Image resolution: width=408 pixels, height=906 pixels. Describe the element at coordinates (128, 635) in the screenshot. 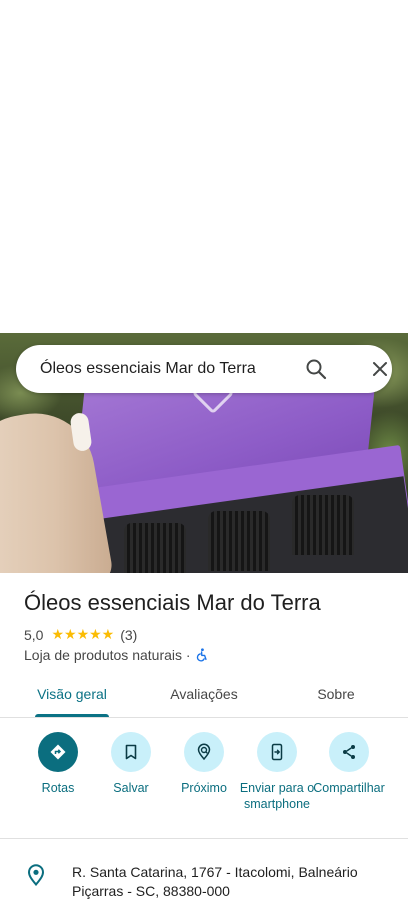

I see `review-count: (3)` at that location.